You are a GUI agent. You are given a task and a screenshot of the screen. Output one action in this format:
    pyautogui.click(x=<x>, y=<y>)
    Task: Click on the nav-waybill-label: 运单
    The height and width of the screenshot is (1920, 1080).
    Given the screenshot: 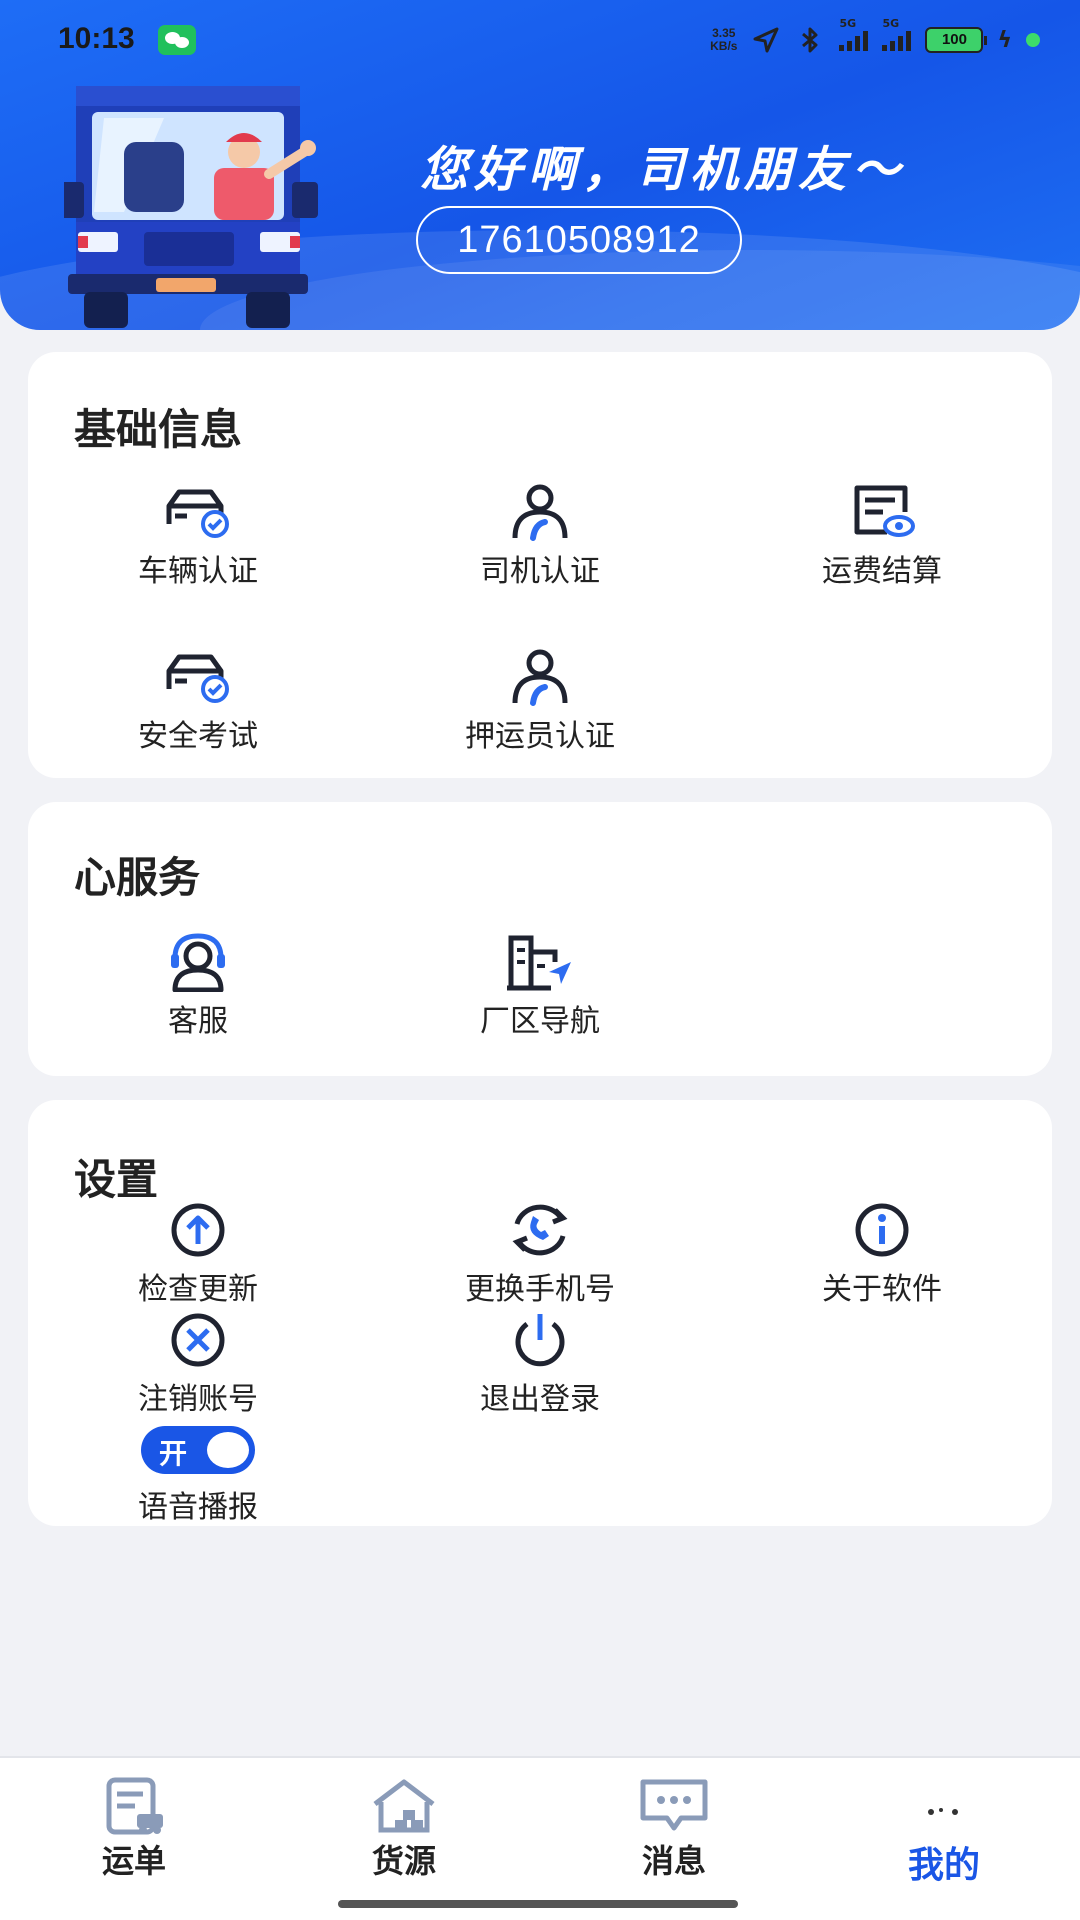 What is the action you would take?
    pyautogui.click(x=133, y=1861)
    